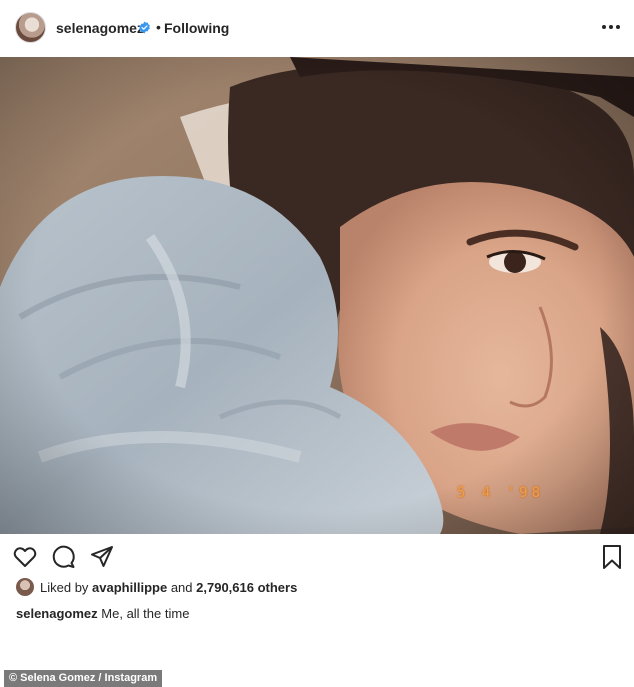  What do you see at coordinates (144, 27) in the screenshot?
I see `verified-badge-icon` at bounding box center [144, 27].